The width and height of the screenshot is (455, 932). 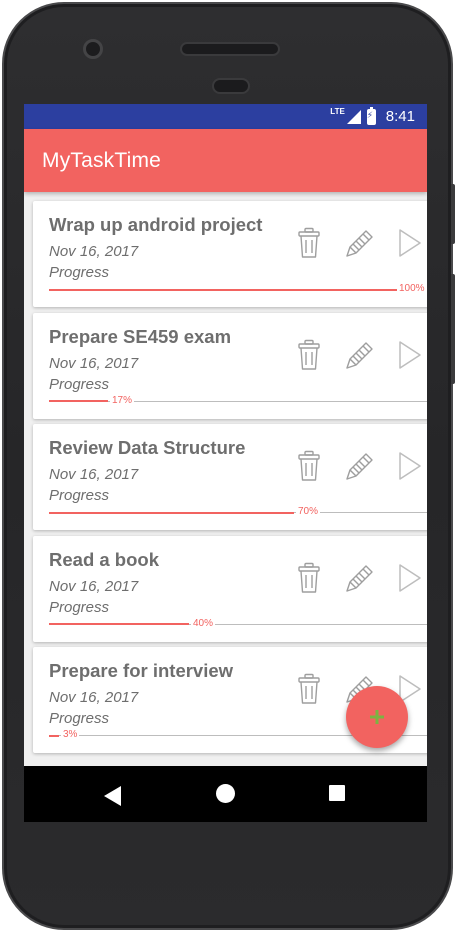 I want to click on navigation-bar, so click(x=225, y=794).